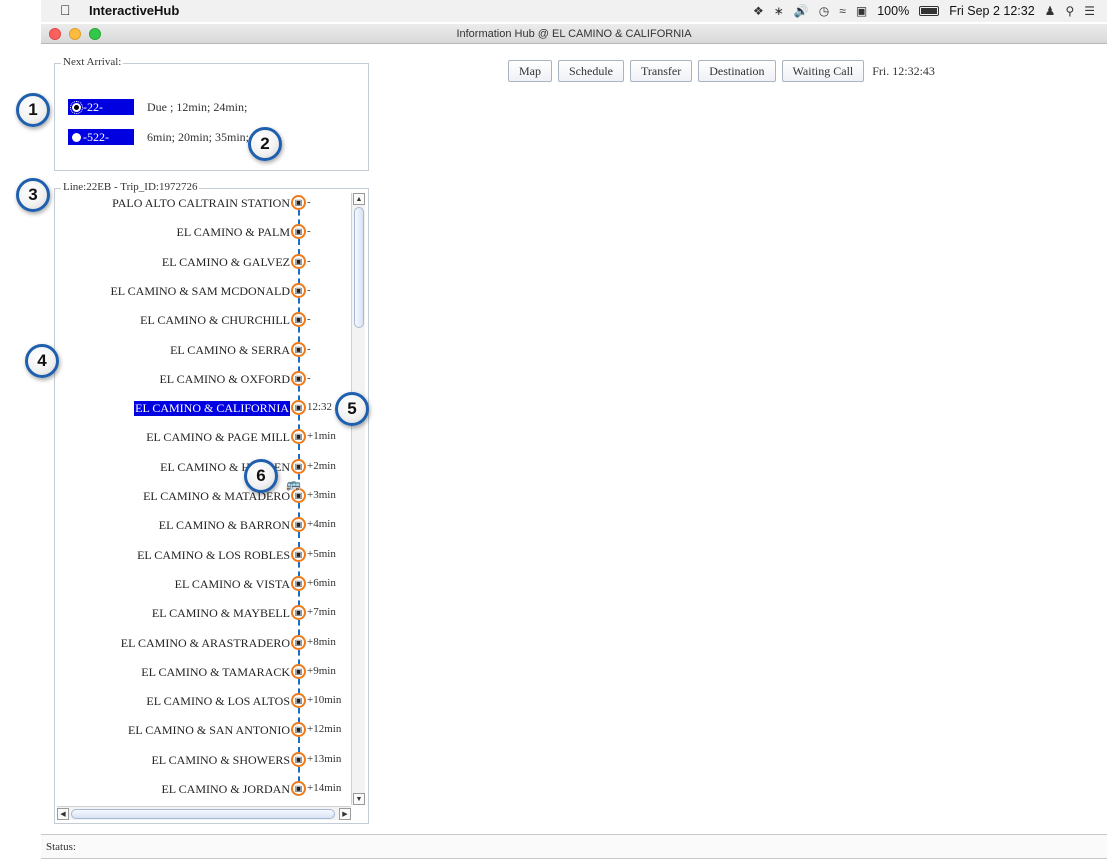 The image size is (1107, 862). What do you see at coordinates (1089, 11) in the screenshot?
I see `notification-center-icon: ☰` at bounding box center [1089, 11].